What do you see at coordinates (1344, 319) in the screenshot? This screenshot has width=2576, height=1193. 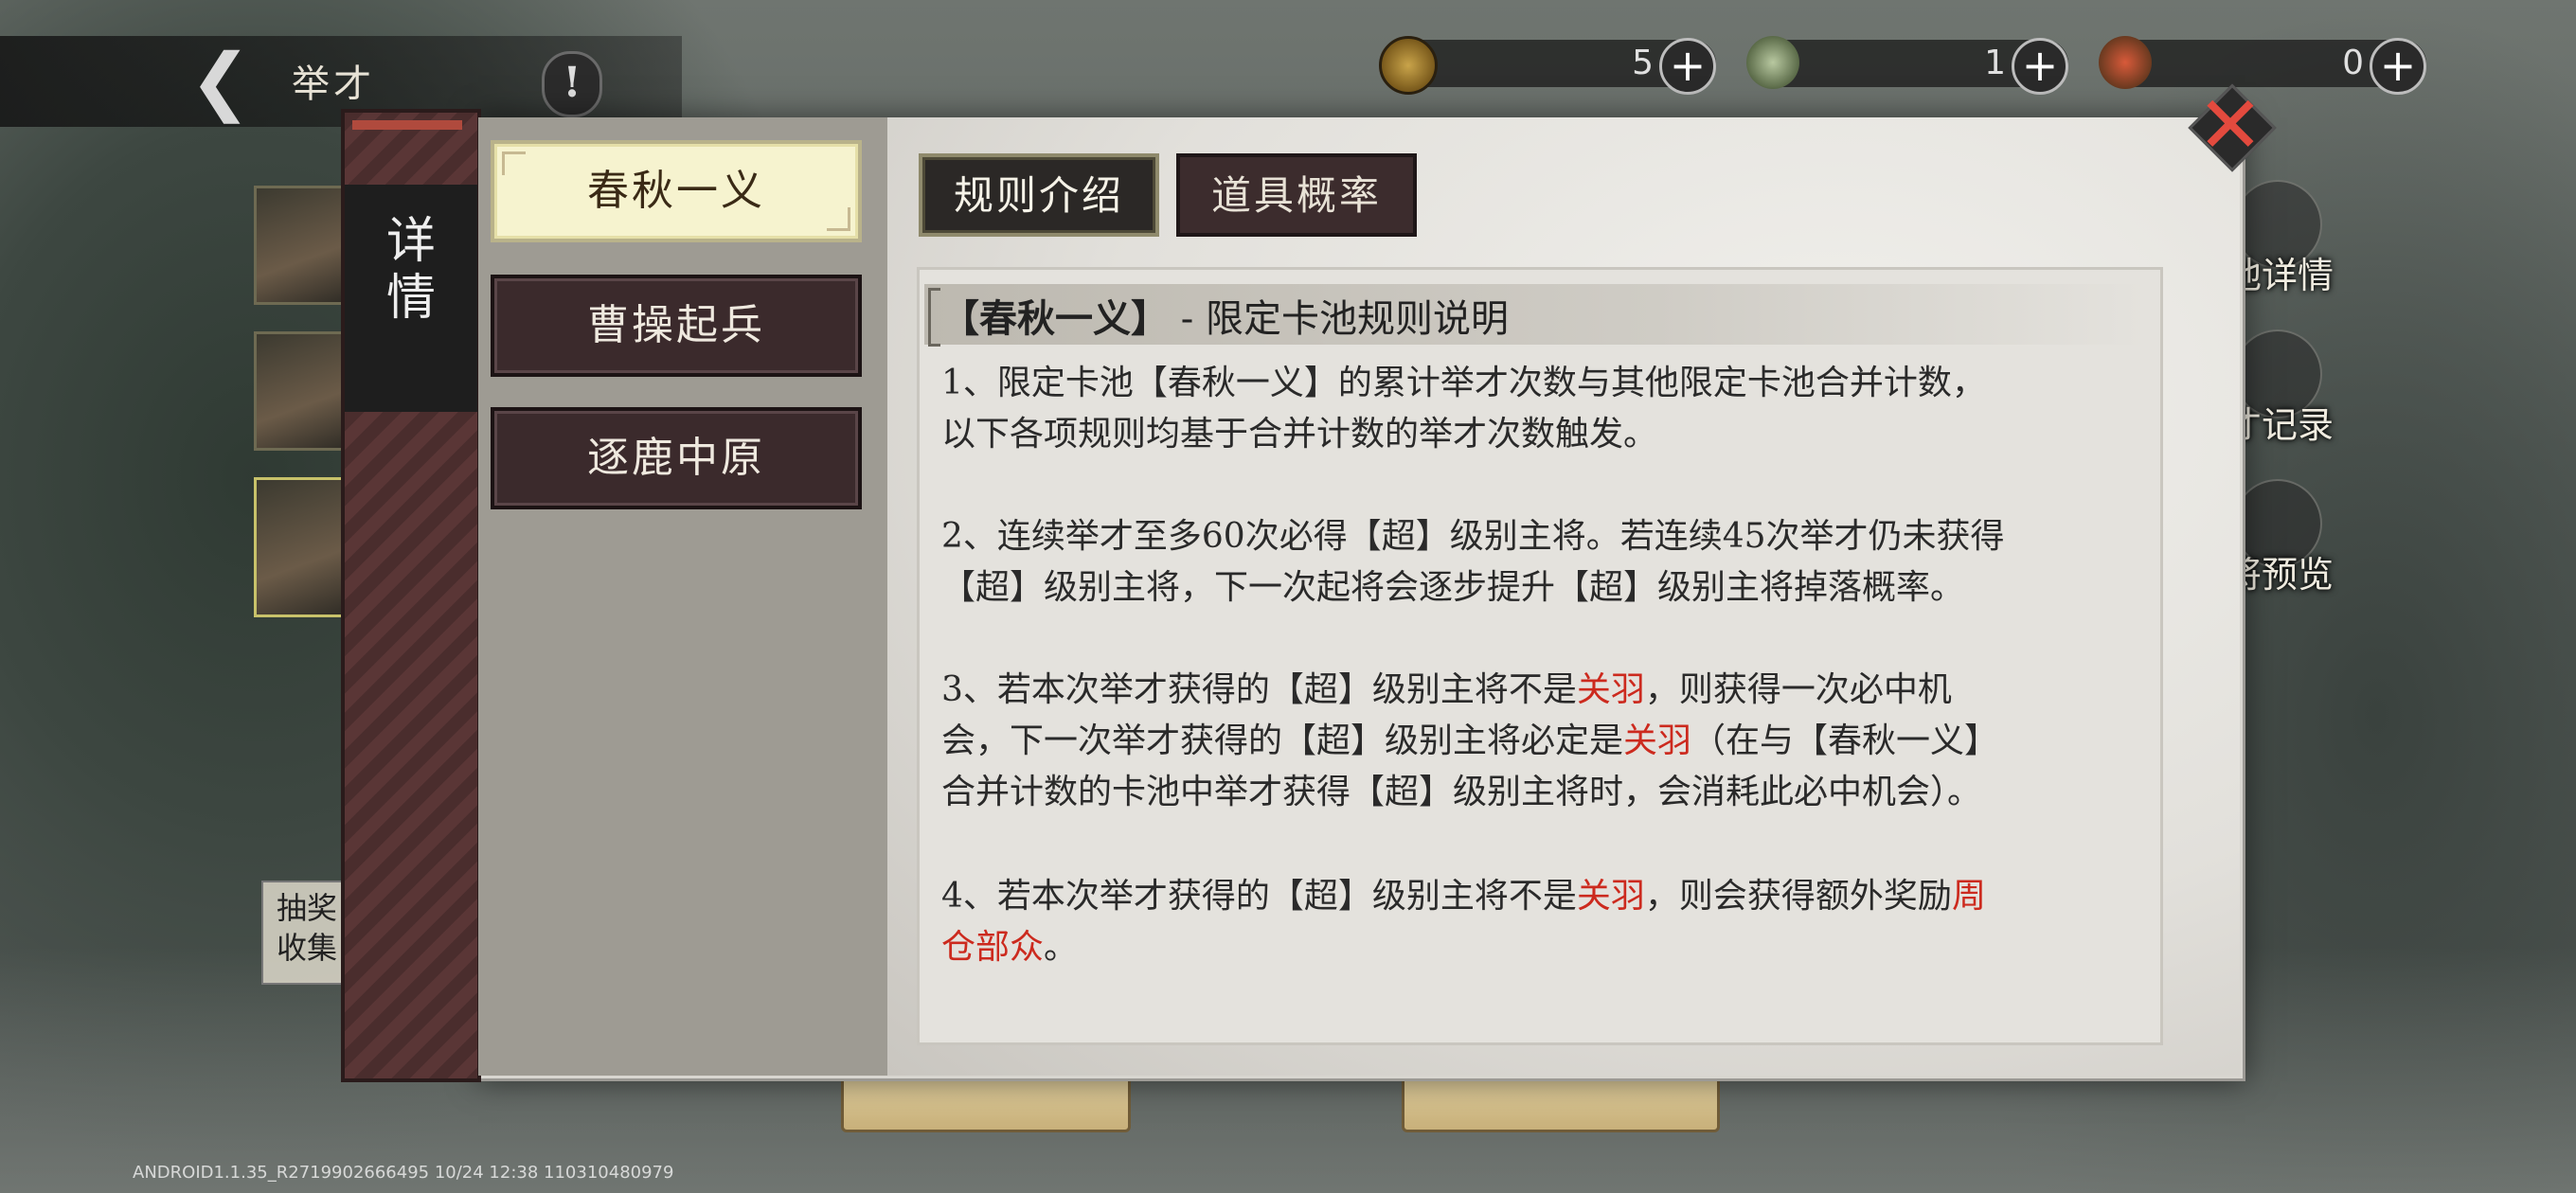 I see `rules-title-rest: - 限定卡池规则说明` at bounding box center [1344, 319].